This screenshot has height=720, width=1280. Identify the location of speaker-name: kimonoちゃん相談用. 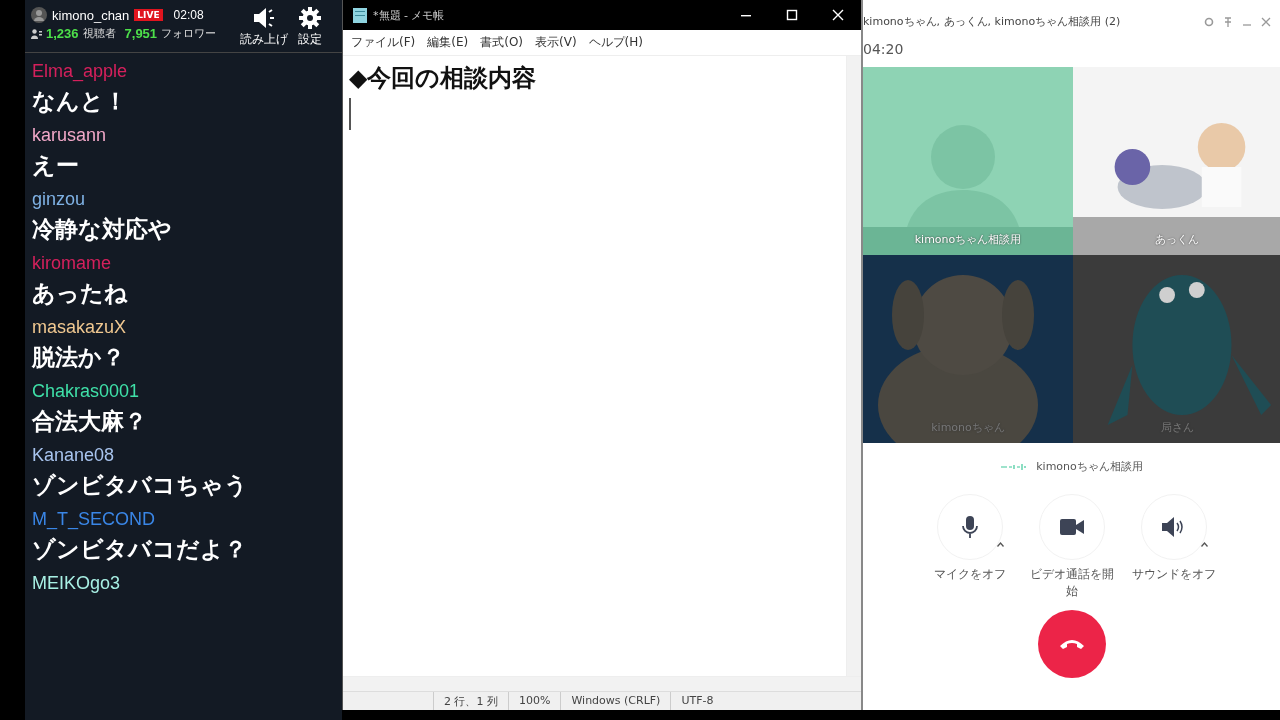
(1089, 466).